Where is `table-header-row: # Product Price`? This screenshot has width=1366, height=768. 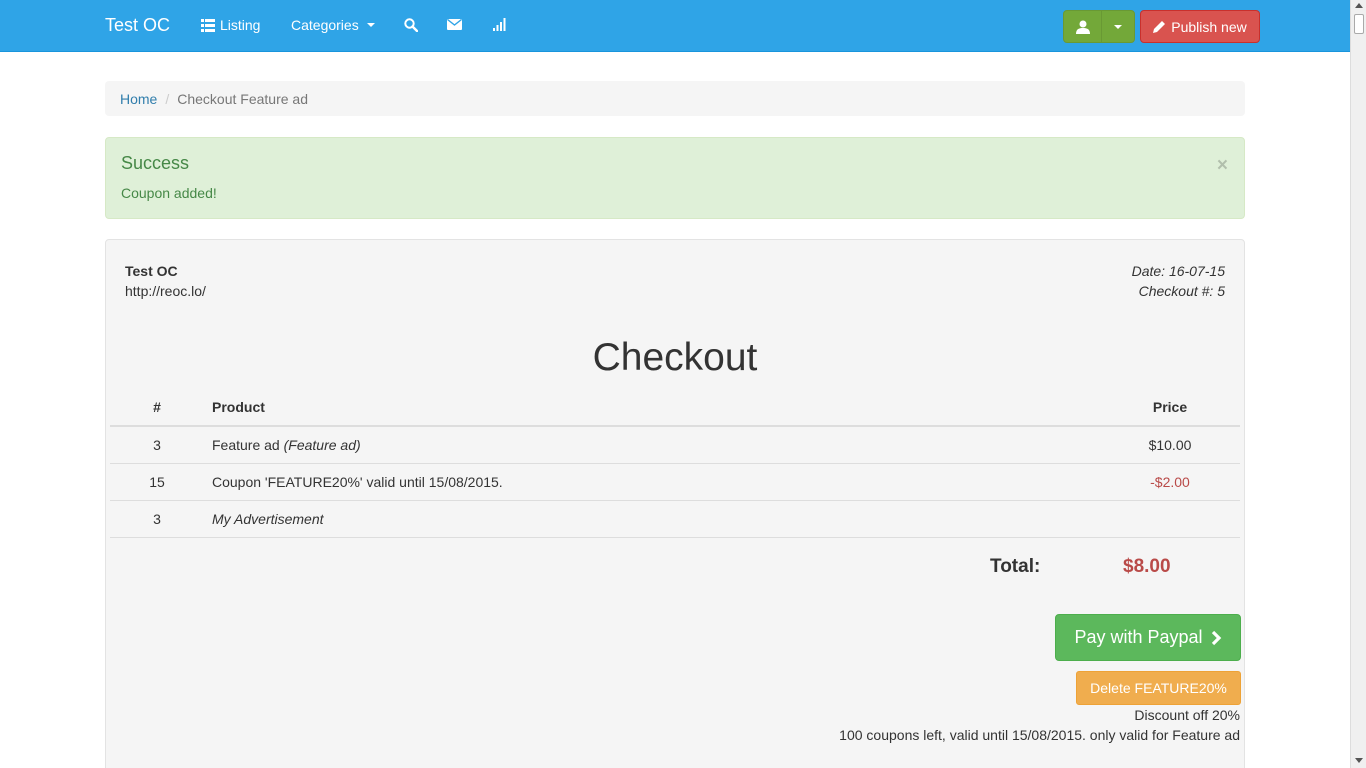
table-header-row: # Product Price is located at coordinates (675, 407).